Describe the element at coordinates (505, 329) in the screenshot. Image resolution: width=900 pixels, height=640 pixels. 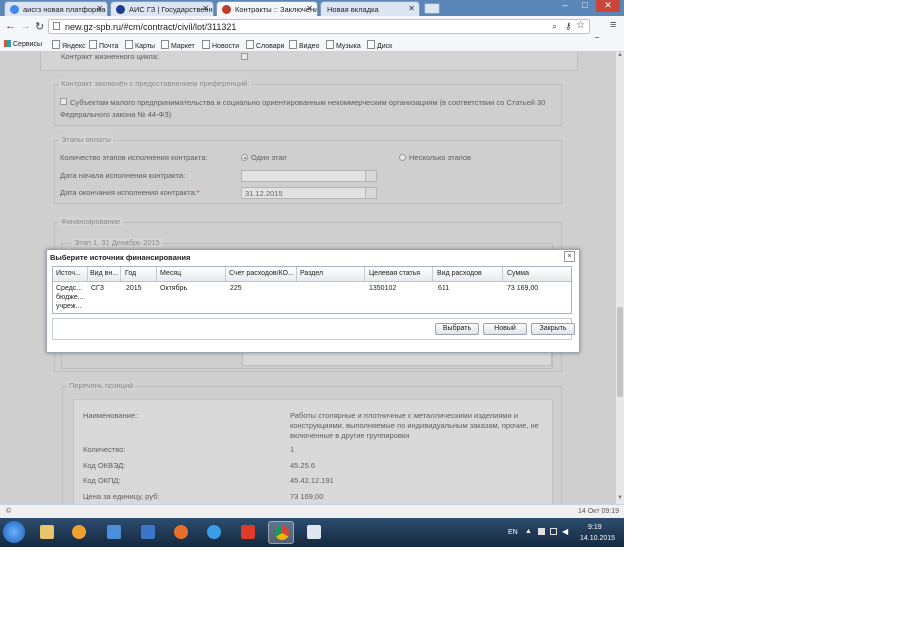
I see `new-button: Новый` at that location.